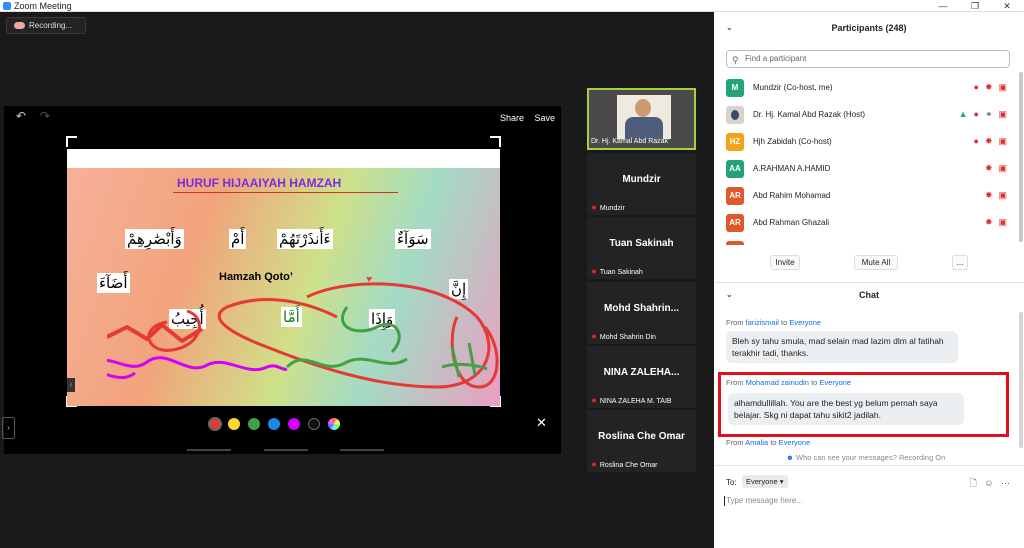 This screenshot has width=1024, height=548. I want to click on video-tile-host: Dr. Hj. Kamal Abd Razak, so click(641, 119).